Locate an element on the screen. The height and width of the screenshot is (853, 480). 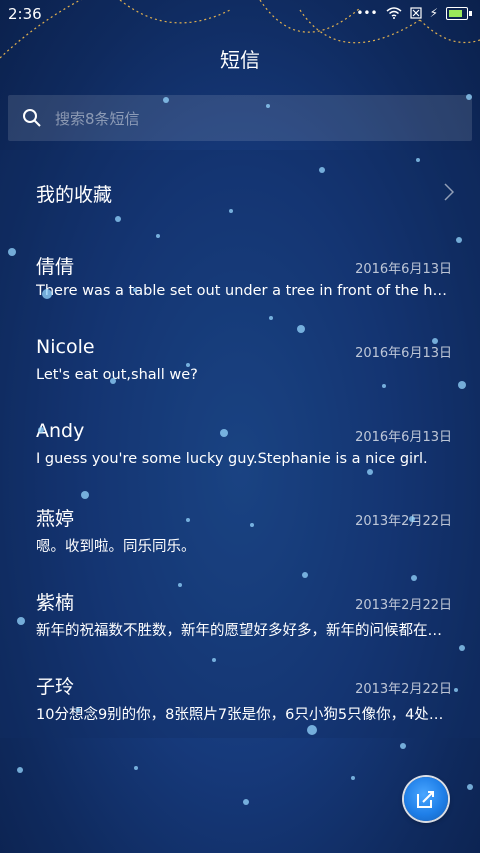
search-input is located at coordinates (255, 119).